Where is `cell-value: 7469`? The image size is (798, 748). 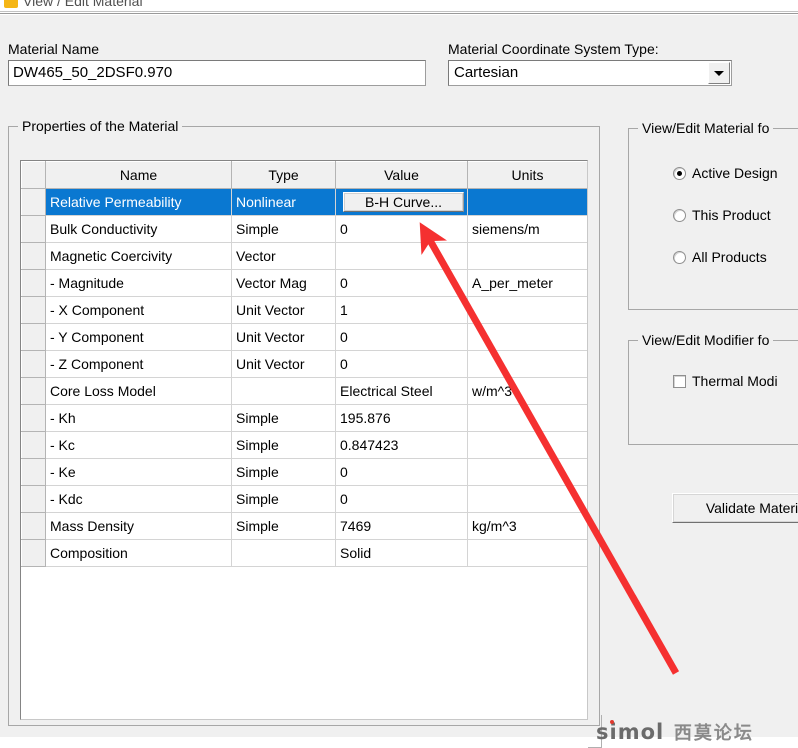 cell-value: 7469 is located at coordinates (401, 526).